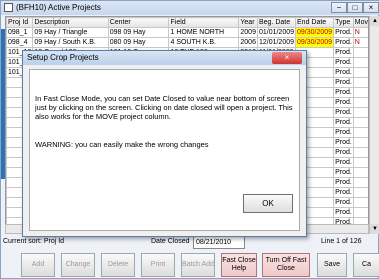 The width and height of the screenshot is (379, 279). I want to click on title-bar: (BFH10) Active Projects − □ ×, so click(190, 8).